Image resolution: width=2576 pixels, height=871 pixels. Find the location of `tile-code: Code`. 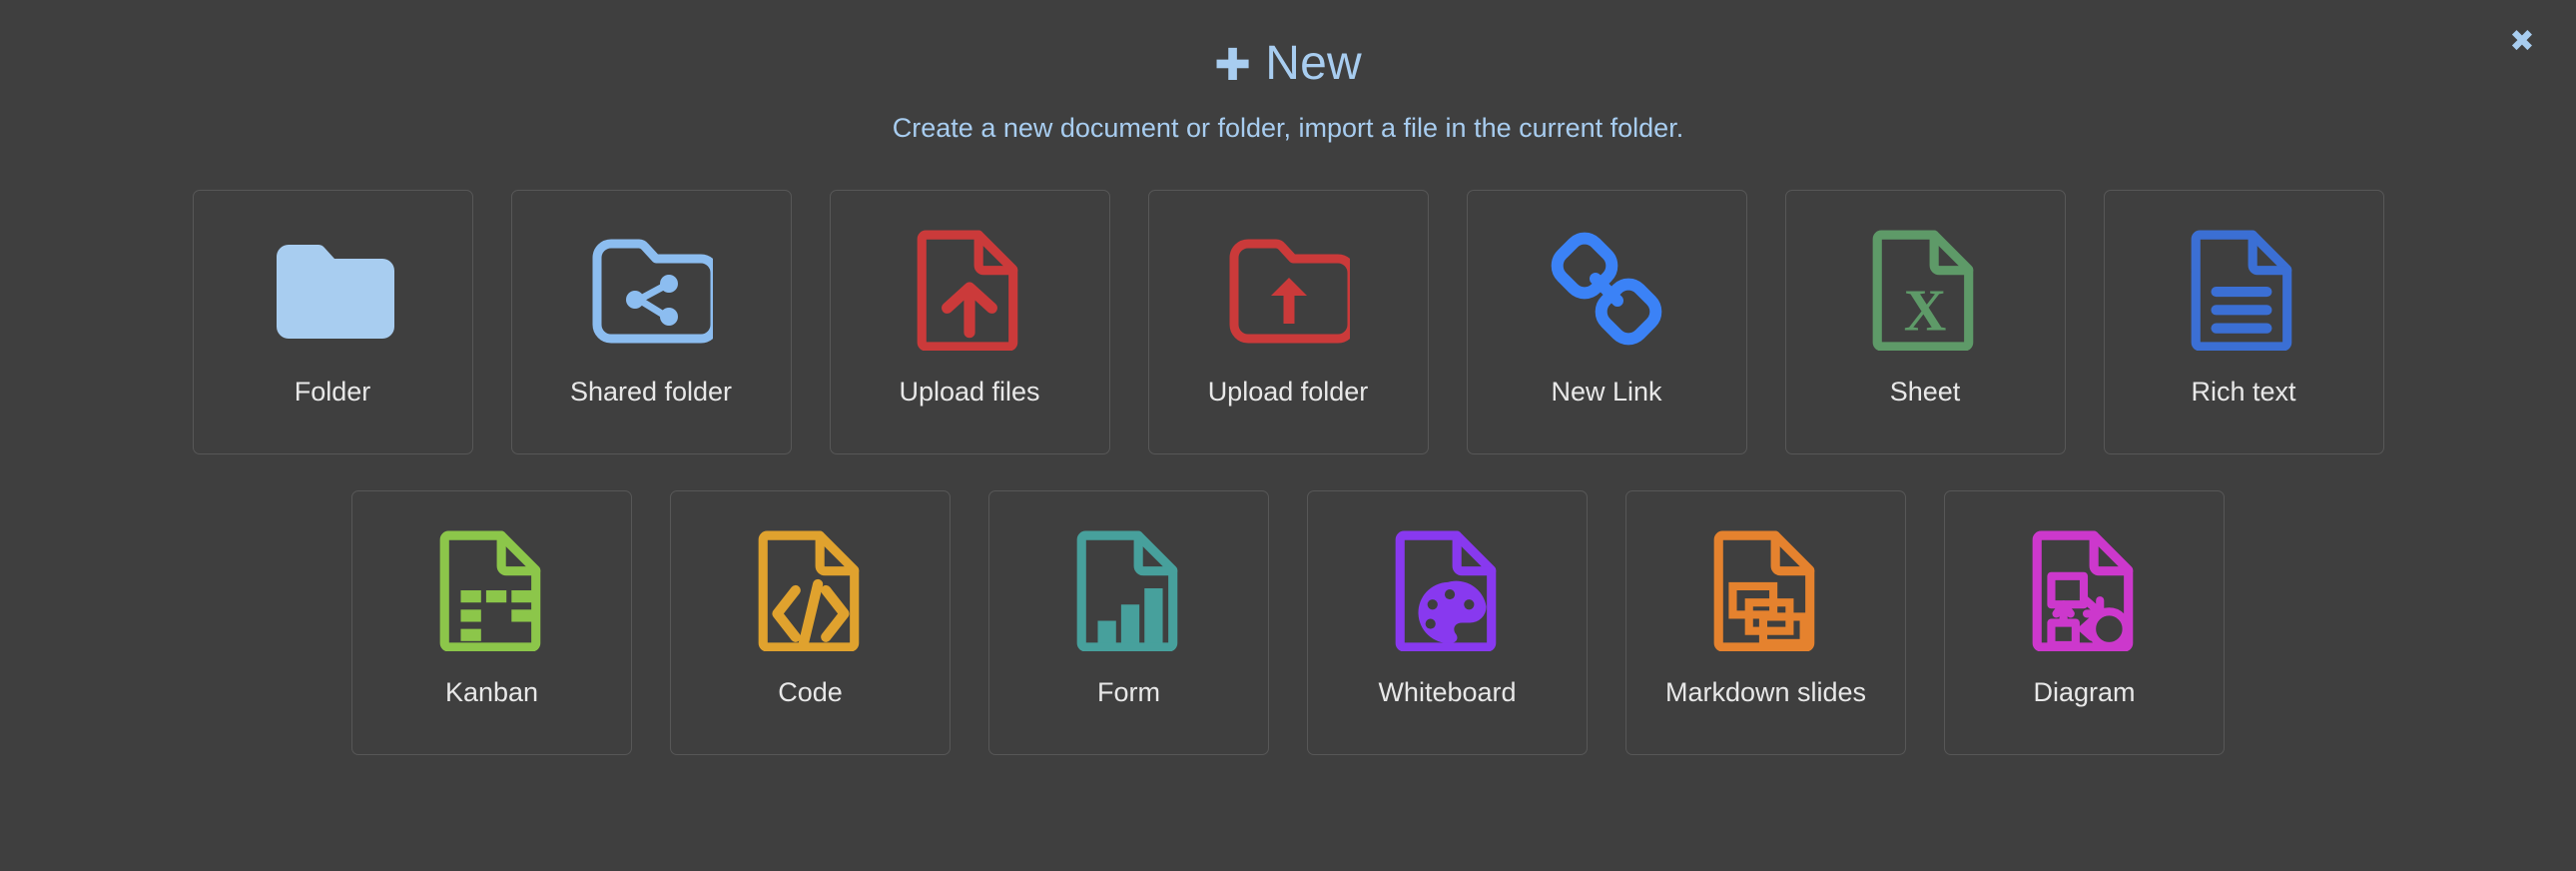

tile-code: Code is located at coordinates (811, 623).